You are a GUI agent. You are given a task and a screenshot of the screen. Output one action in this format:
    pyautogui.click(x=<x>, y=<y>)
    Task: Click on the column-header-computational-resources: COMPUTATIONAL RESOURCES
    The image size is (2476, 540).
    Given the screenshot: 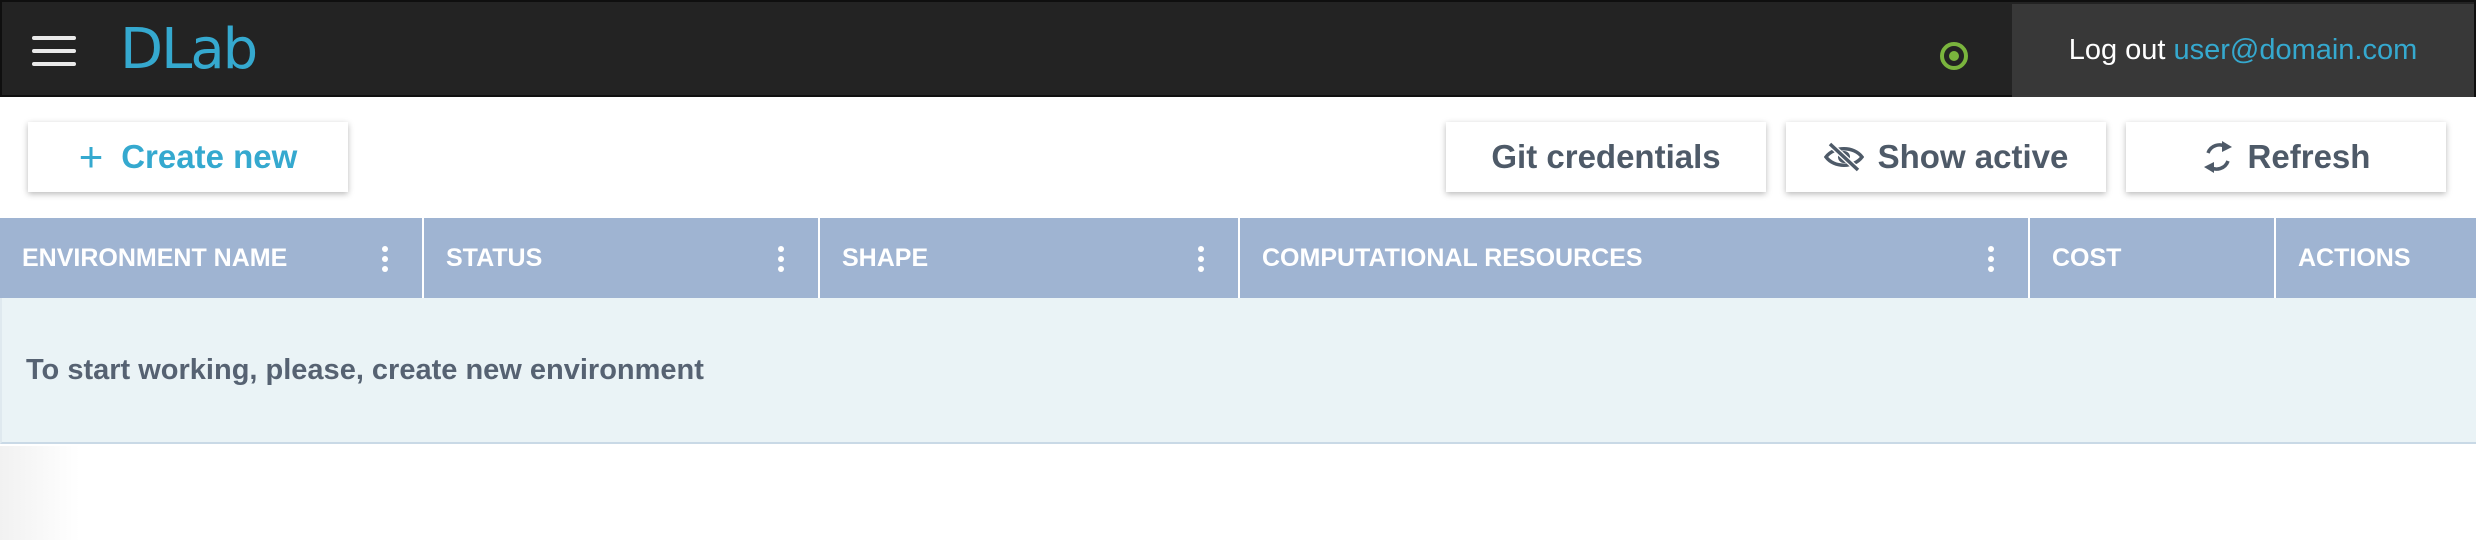 What is the action you would take?
    pyautogui.click(x=1635, y=258)
    